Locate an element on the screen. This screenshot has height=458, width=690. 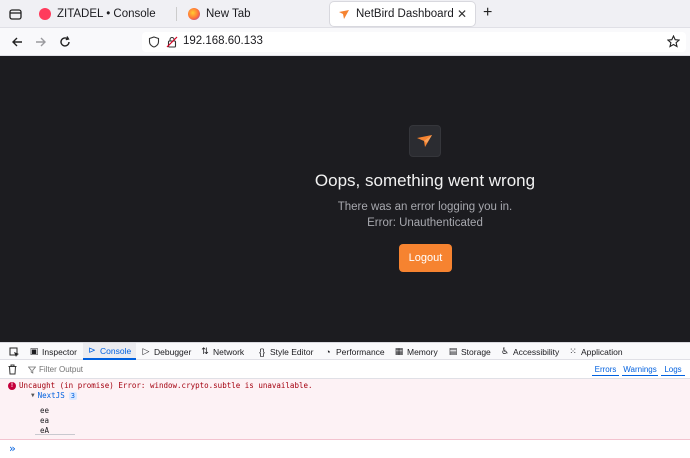
devtools-tab-inspector: ▣ Inspector is located at coordinates (55, 351).